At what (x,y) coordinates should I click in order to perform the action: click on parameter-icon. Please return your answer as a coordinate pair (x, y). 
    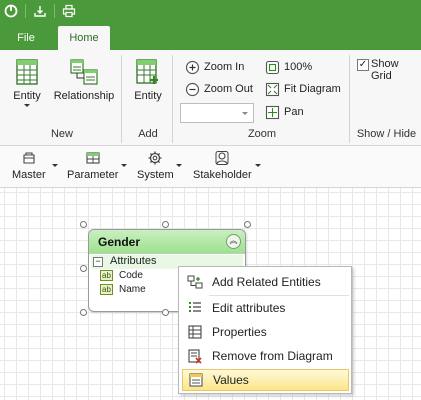
    Looking at the image, I should click on (93, 158).